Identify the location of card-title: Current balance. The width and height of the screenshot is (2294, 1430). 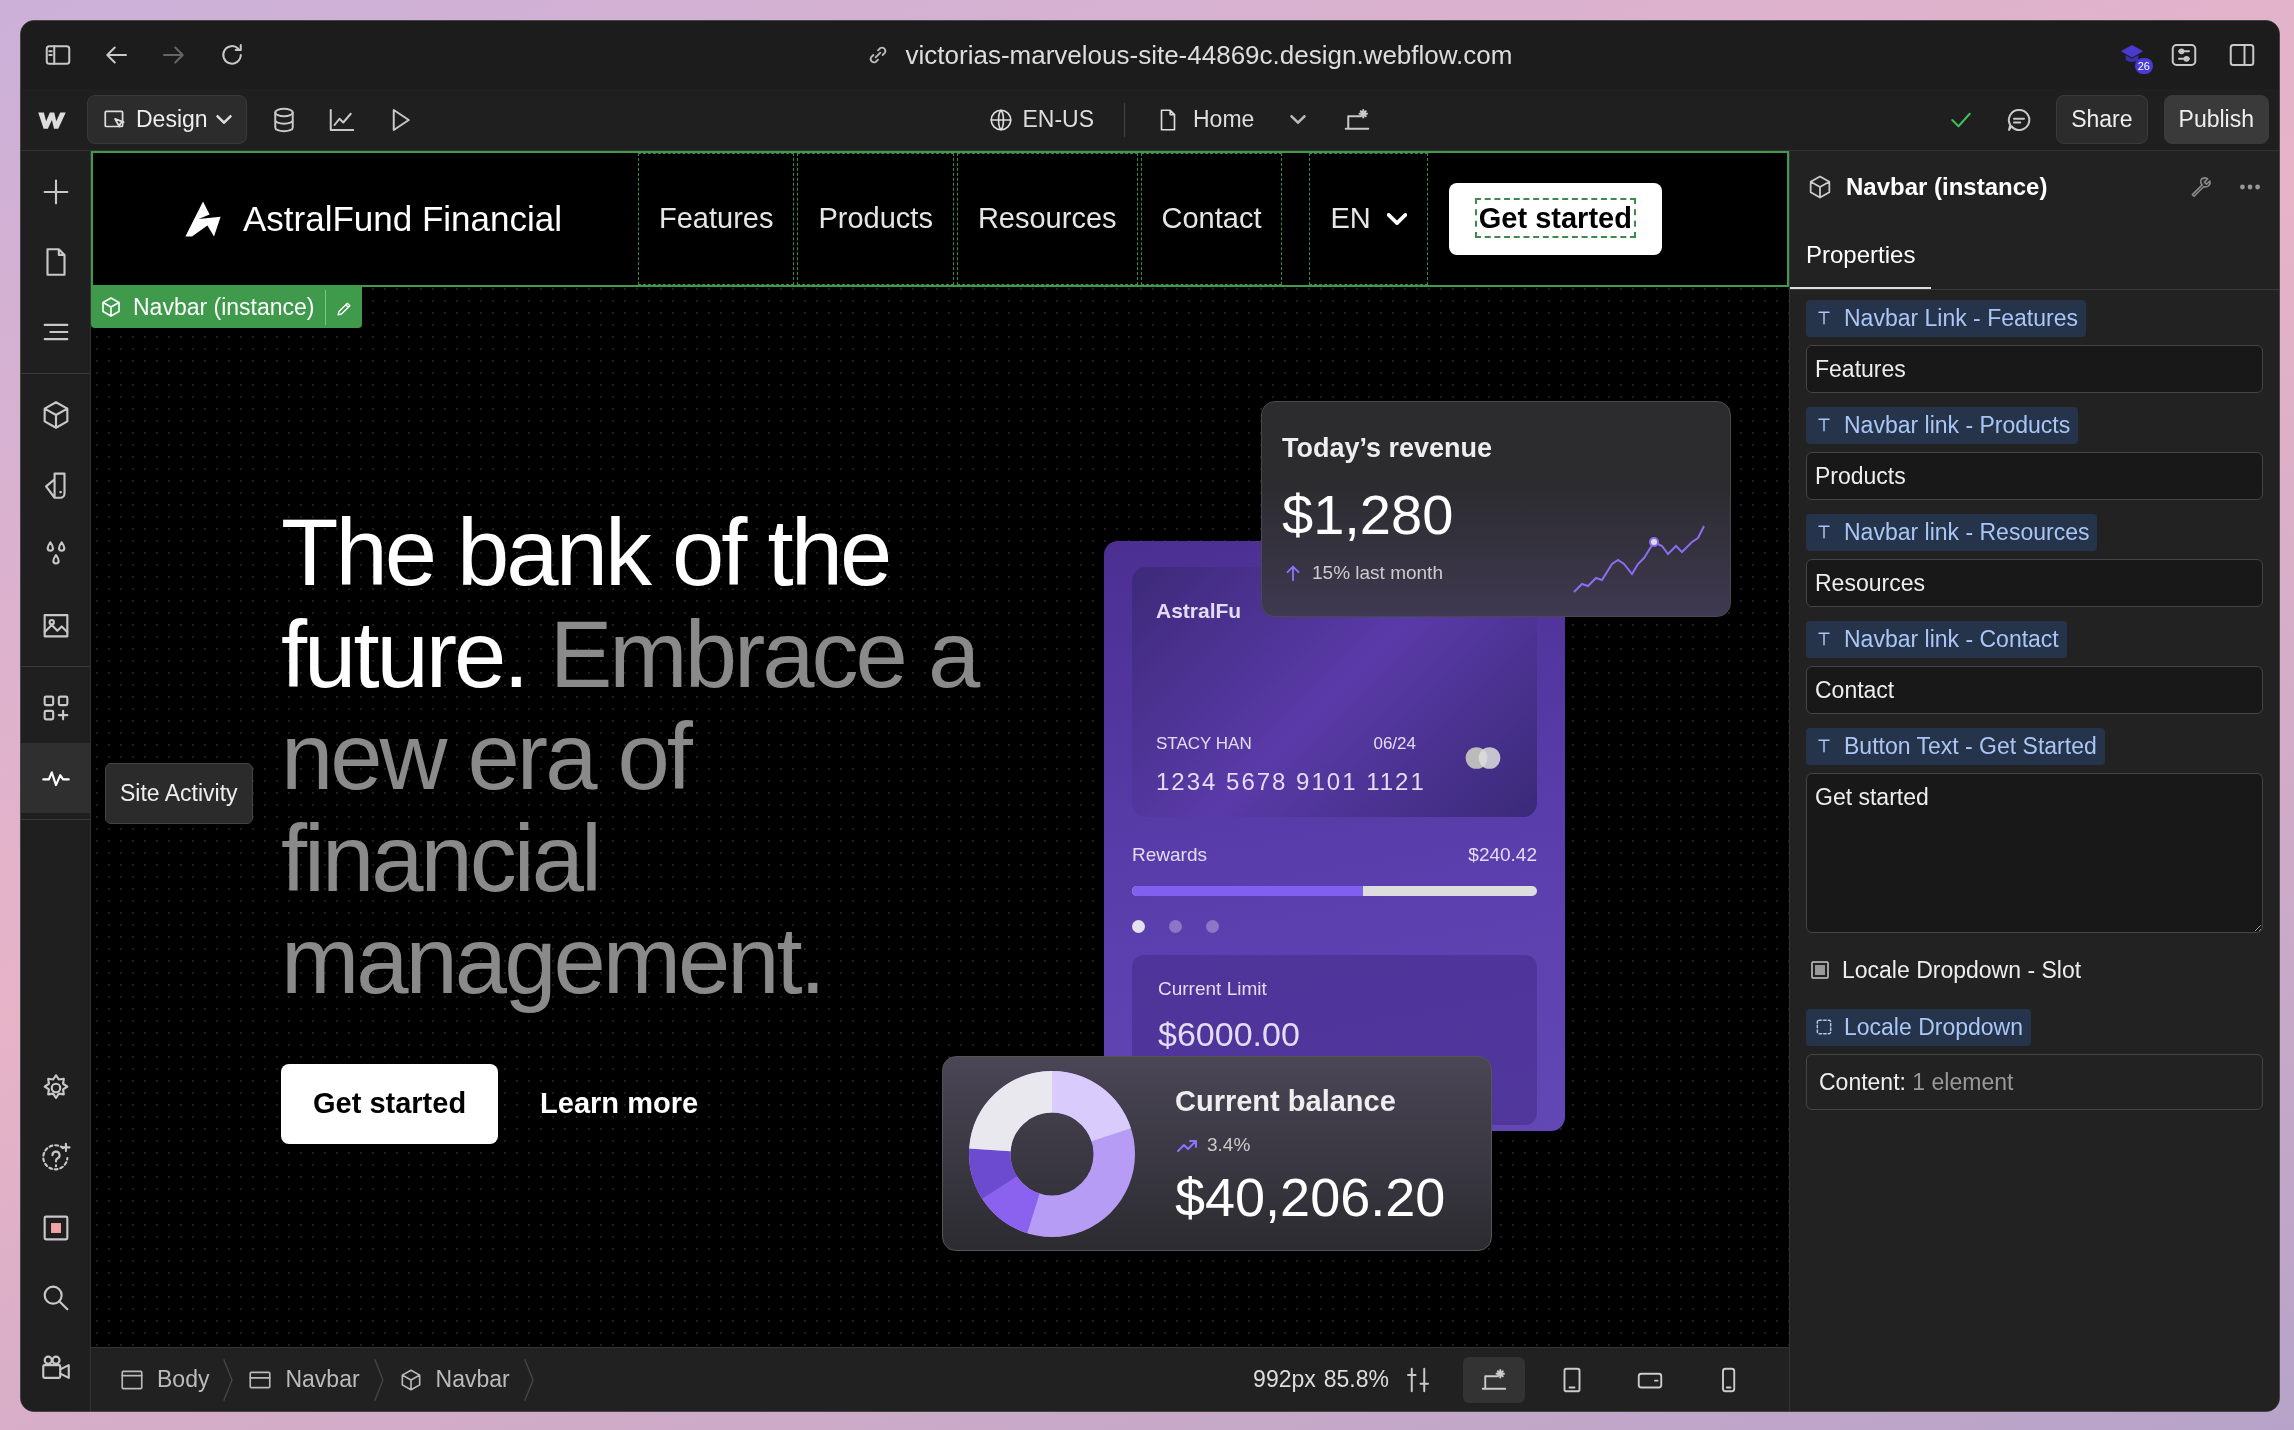
(1285, 1101).